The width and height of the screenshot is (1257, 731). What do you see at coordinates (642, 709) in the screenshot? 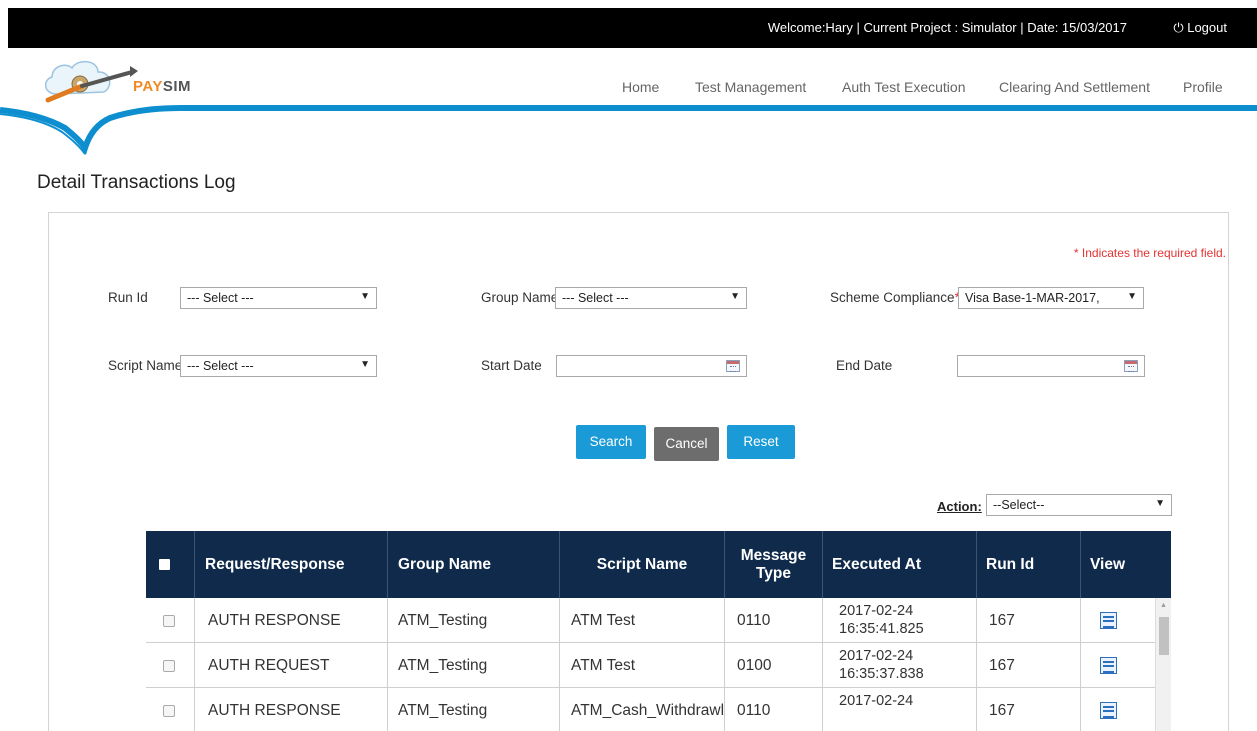
I see `cell-script-name: ATM_Cash_Withdrawl` at bounding box center [642, 709].